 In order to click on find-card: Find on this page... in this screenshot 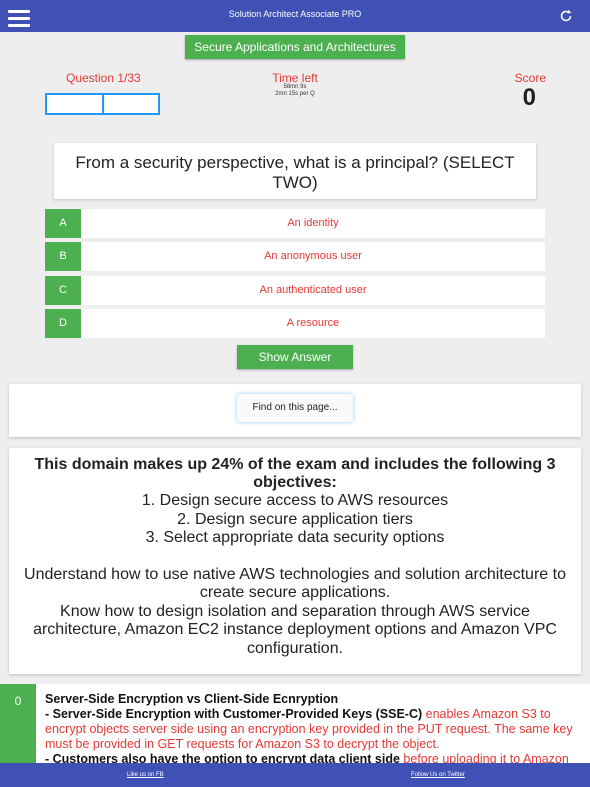, I will do `click(295, 410)`.